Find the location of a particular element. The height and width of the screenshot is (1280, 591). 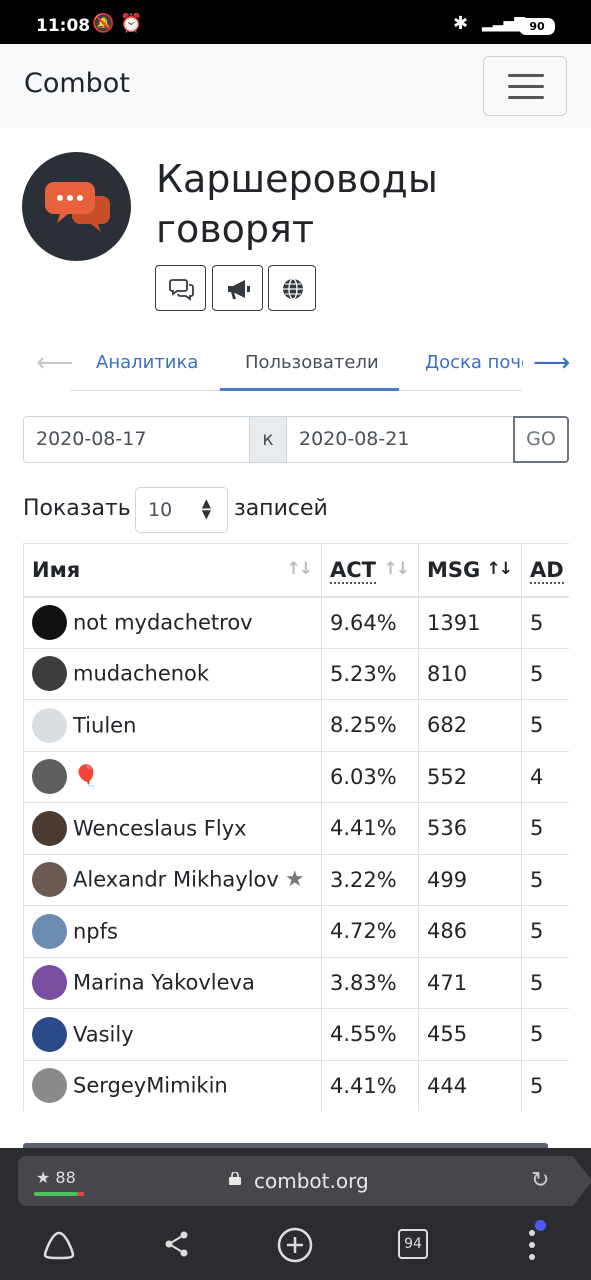

url-text: combot.org is located at coordinates (311, 1181).